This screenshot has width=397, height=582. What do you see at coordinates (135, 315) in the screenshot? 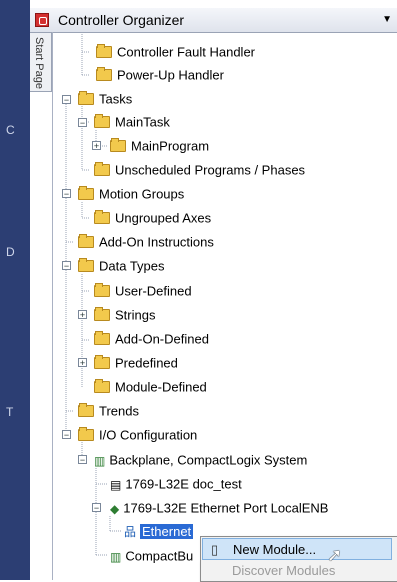
I see `tree-item-label: Strings` at bounding box center [135, 315].